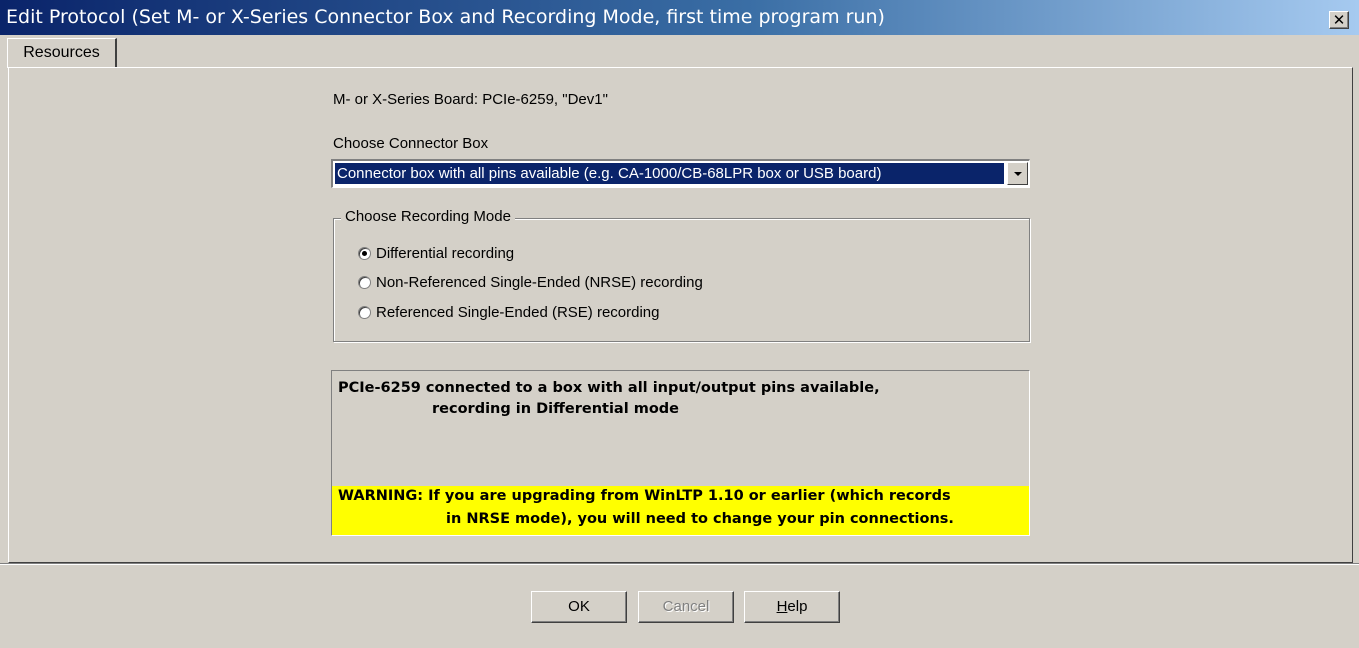 The image size is (1359, 648). Describe the element at coordinates (556, 409) in the screenshot. I see `summary-line-2: recording in Differential mode` at that location.